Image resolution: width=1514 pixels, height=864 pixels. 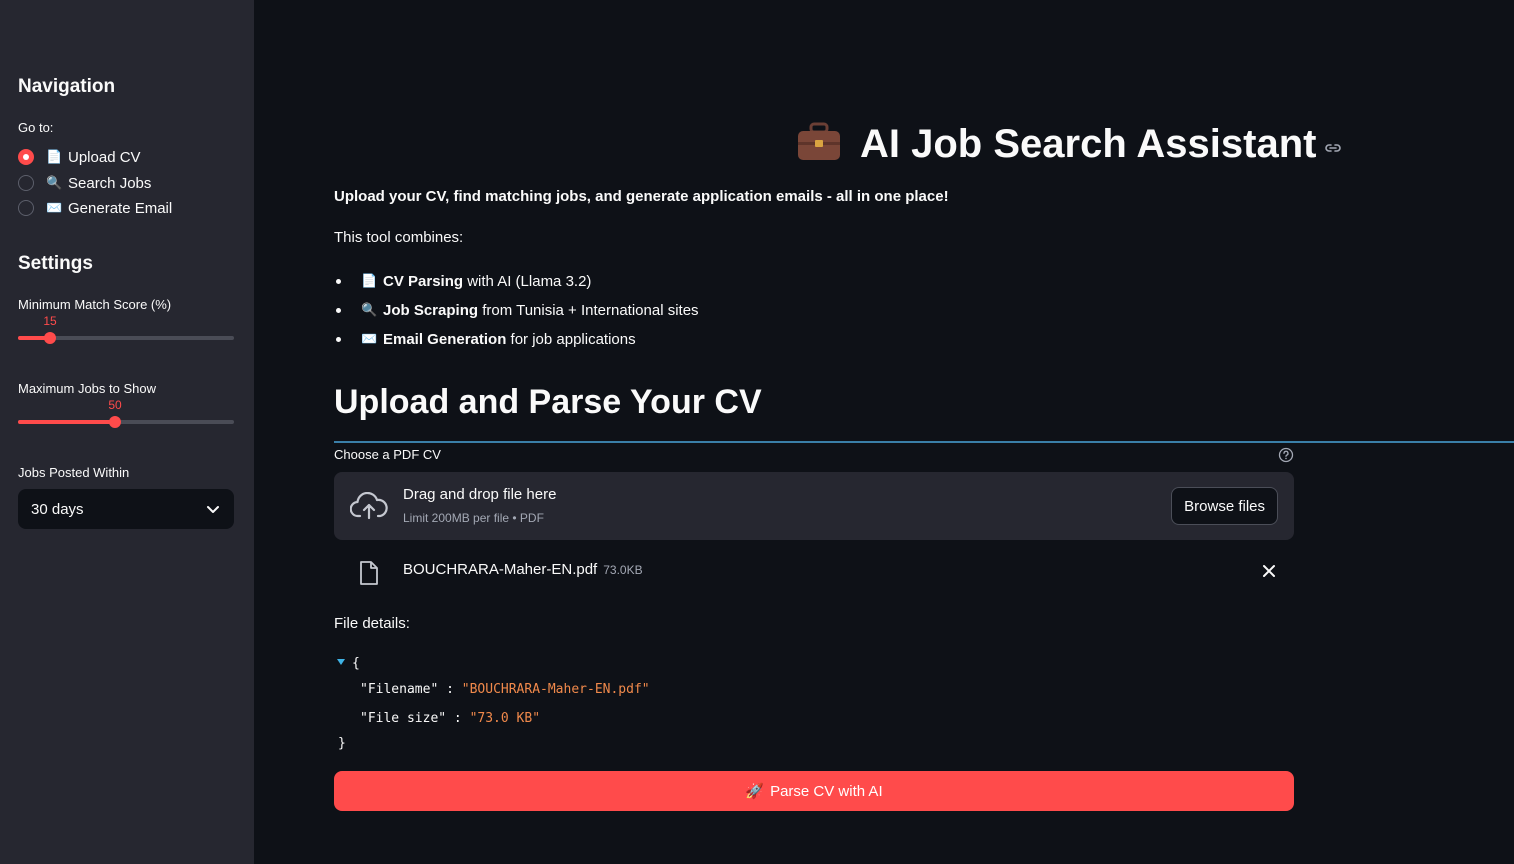 What do you see at coordinates (403, 718) in the screenshot?
I see `json-key: "File size"` at bounding box center [403, 718].